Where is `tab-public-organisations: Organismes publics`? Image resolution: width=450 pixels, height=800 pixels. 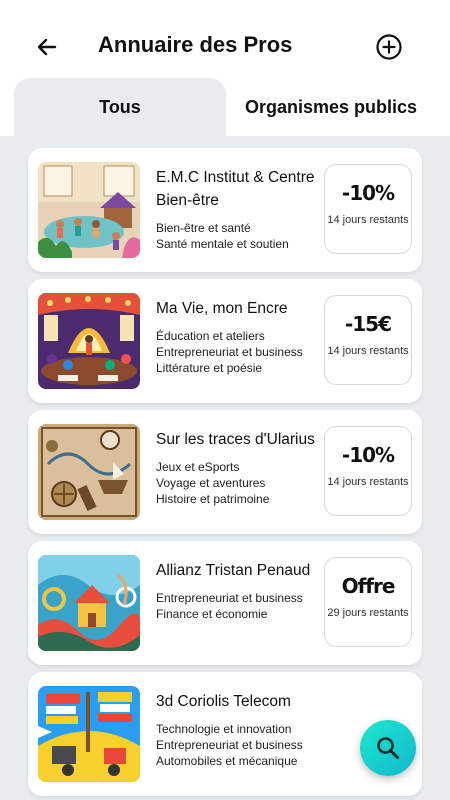 tab-public-organisations: Organismes publics is located at coordinates (331, 107).